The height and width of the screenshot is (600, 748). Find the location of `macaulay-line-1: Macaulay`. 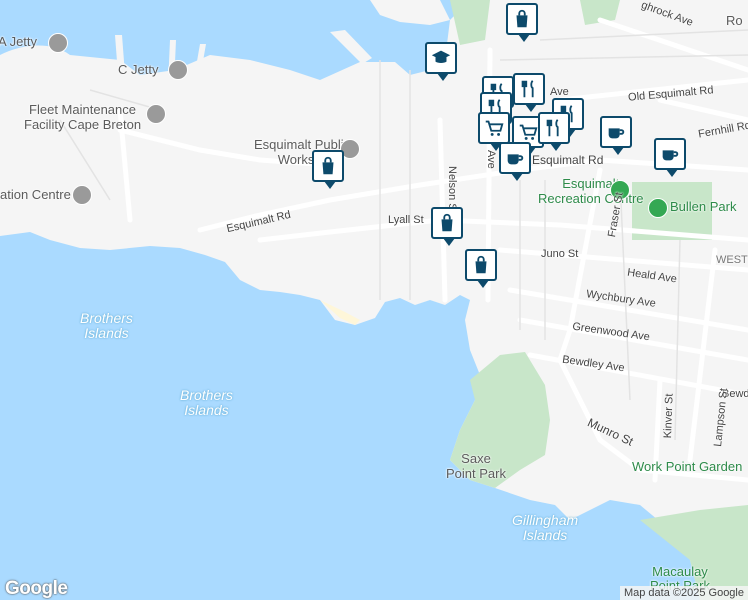

macaulay-line-1: Macaulay is located at coordinates (680, 571).